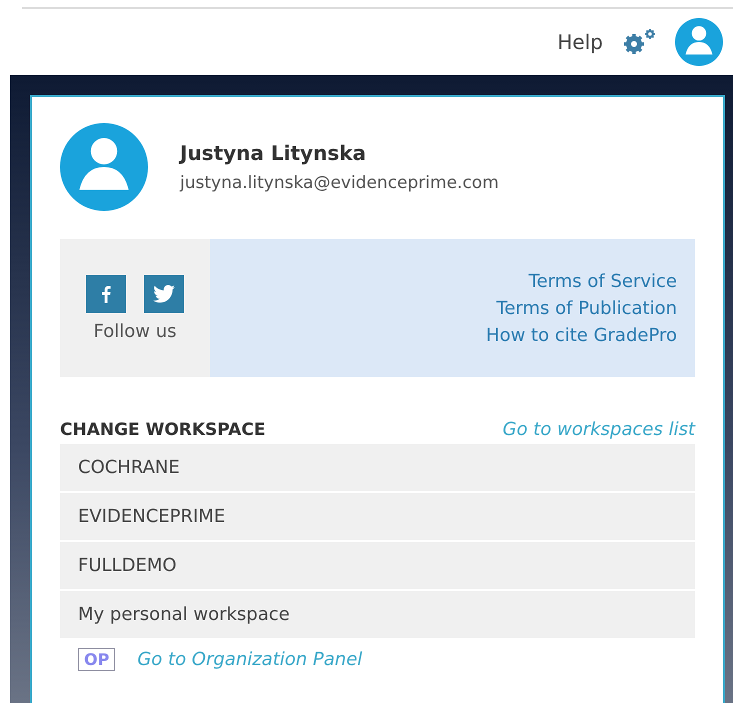 The height and width of the screenshot is (703, 733). I want to click on terms-link: How to cite GradePro, so click(581, 335).